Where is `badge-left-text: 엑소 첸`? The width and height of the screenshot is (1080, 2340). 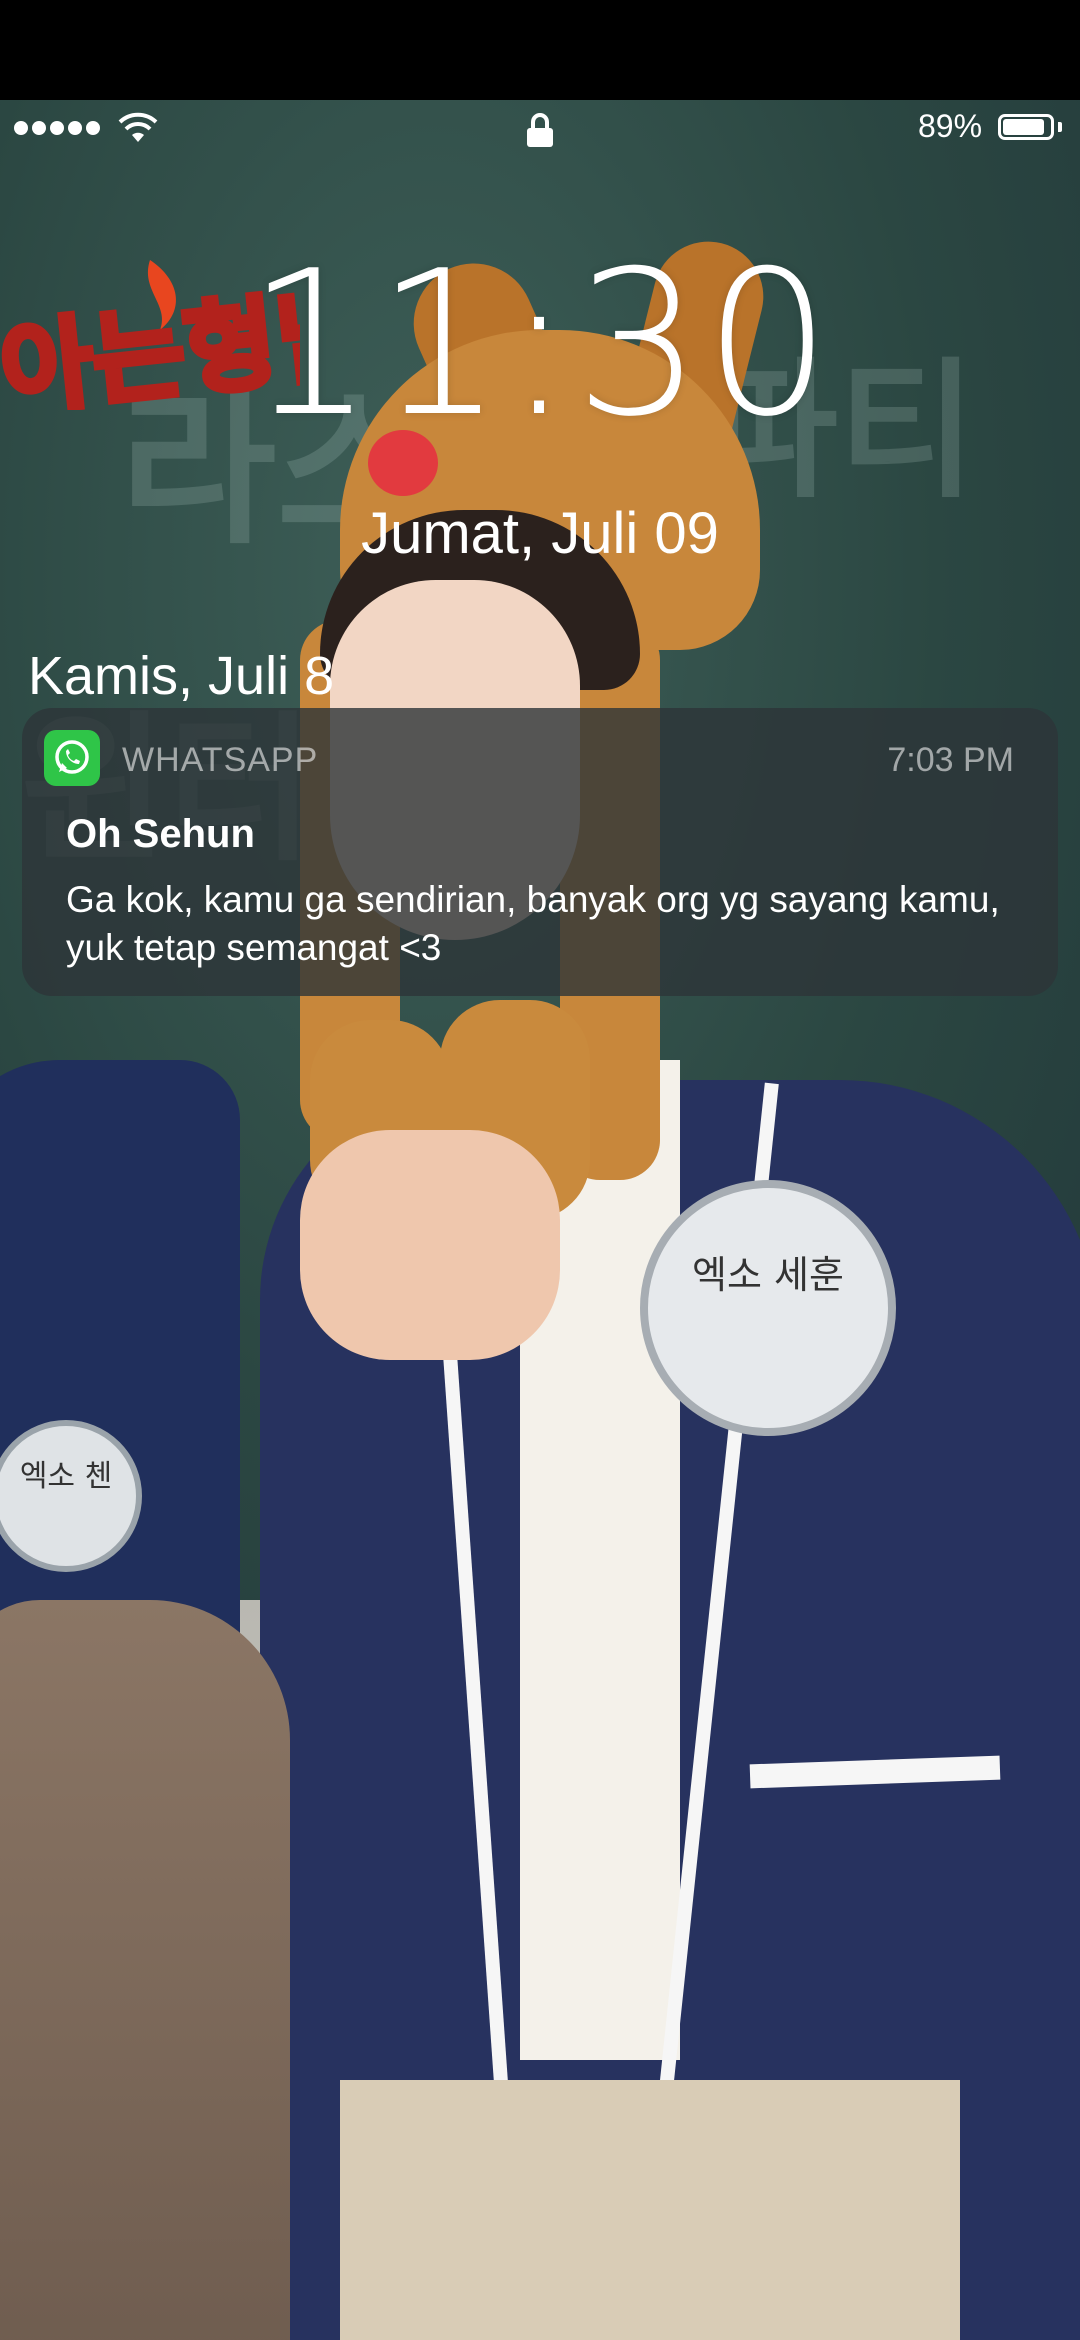 badge-left-text: 엑소 첸 is located at coordinates (66, 1476).